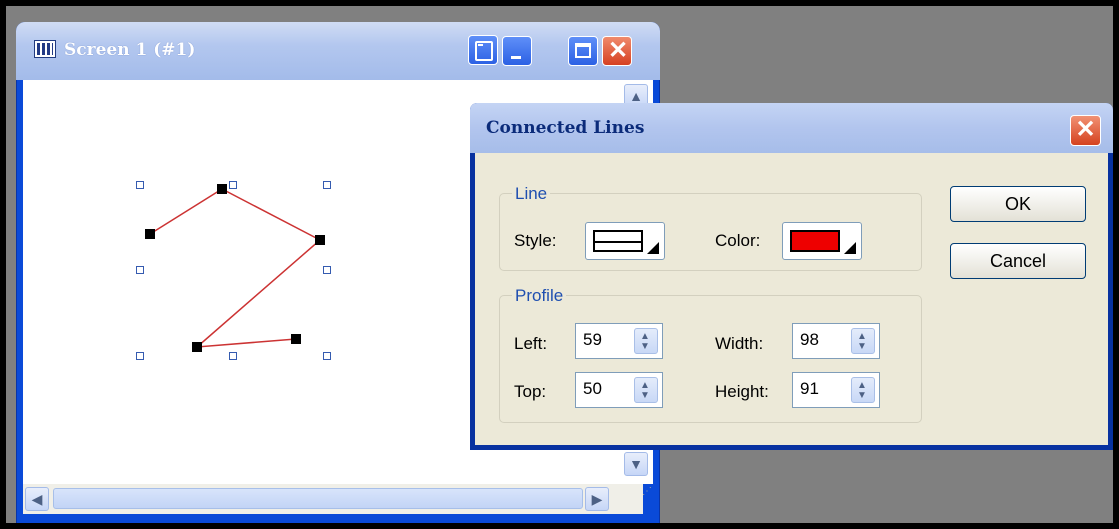  Describe the element at coordinates (815, 241) in the screenshot. I see `color-swatch` at that location.